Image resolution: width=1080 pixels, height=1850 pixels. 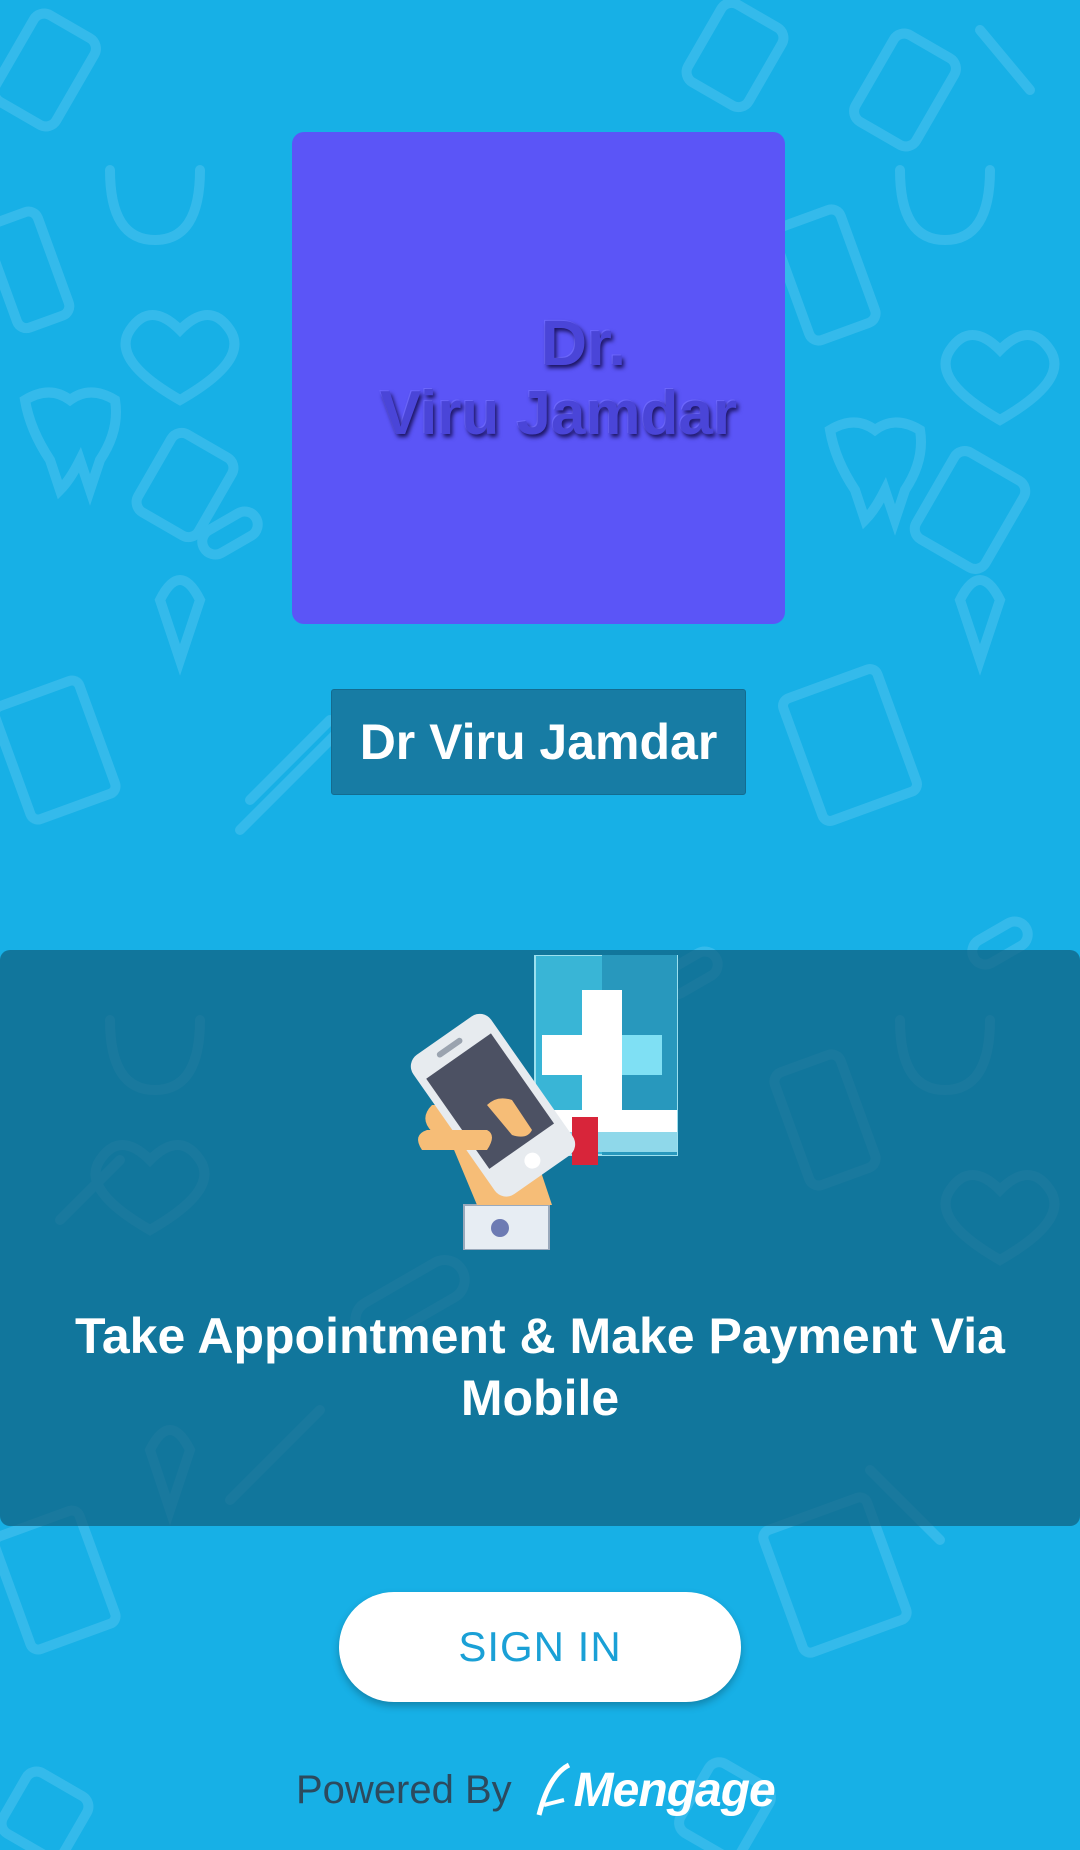 What do you see at coordinates (404, 1789) in the screenshot?
I see `powered-by-label: Powered By` at bounding box center [404, 1789].